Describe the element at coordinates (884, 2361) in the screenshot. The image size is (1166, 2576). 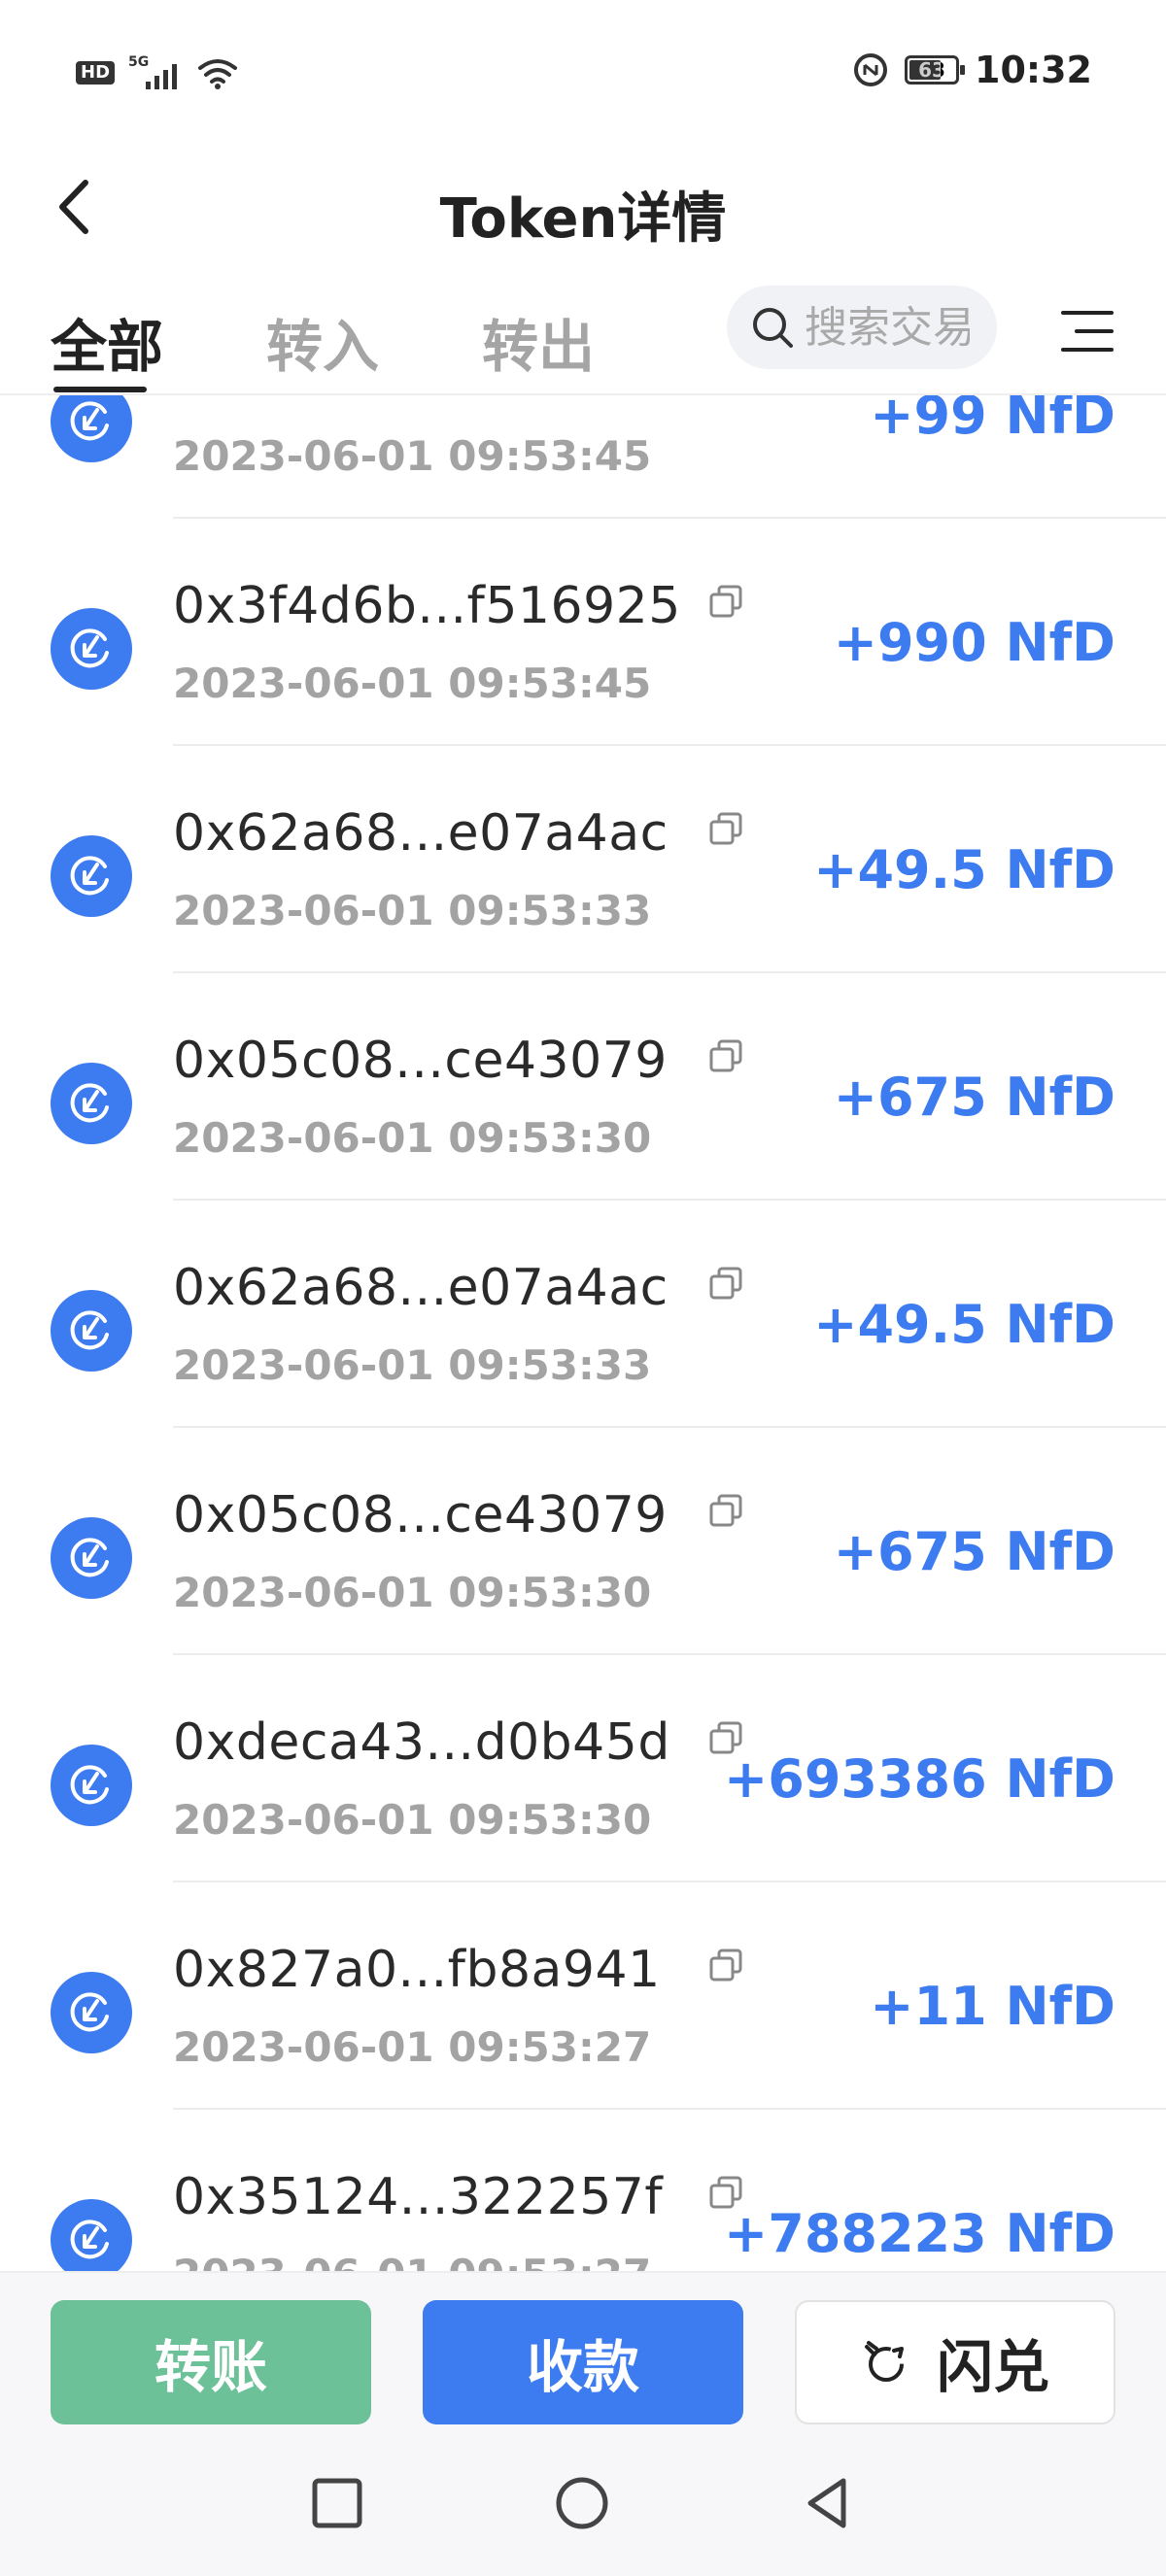
I see `swap-icon` at that location.